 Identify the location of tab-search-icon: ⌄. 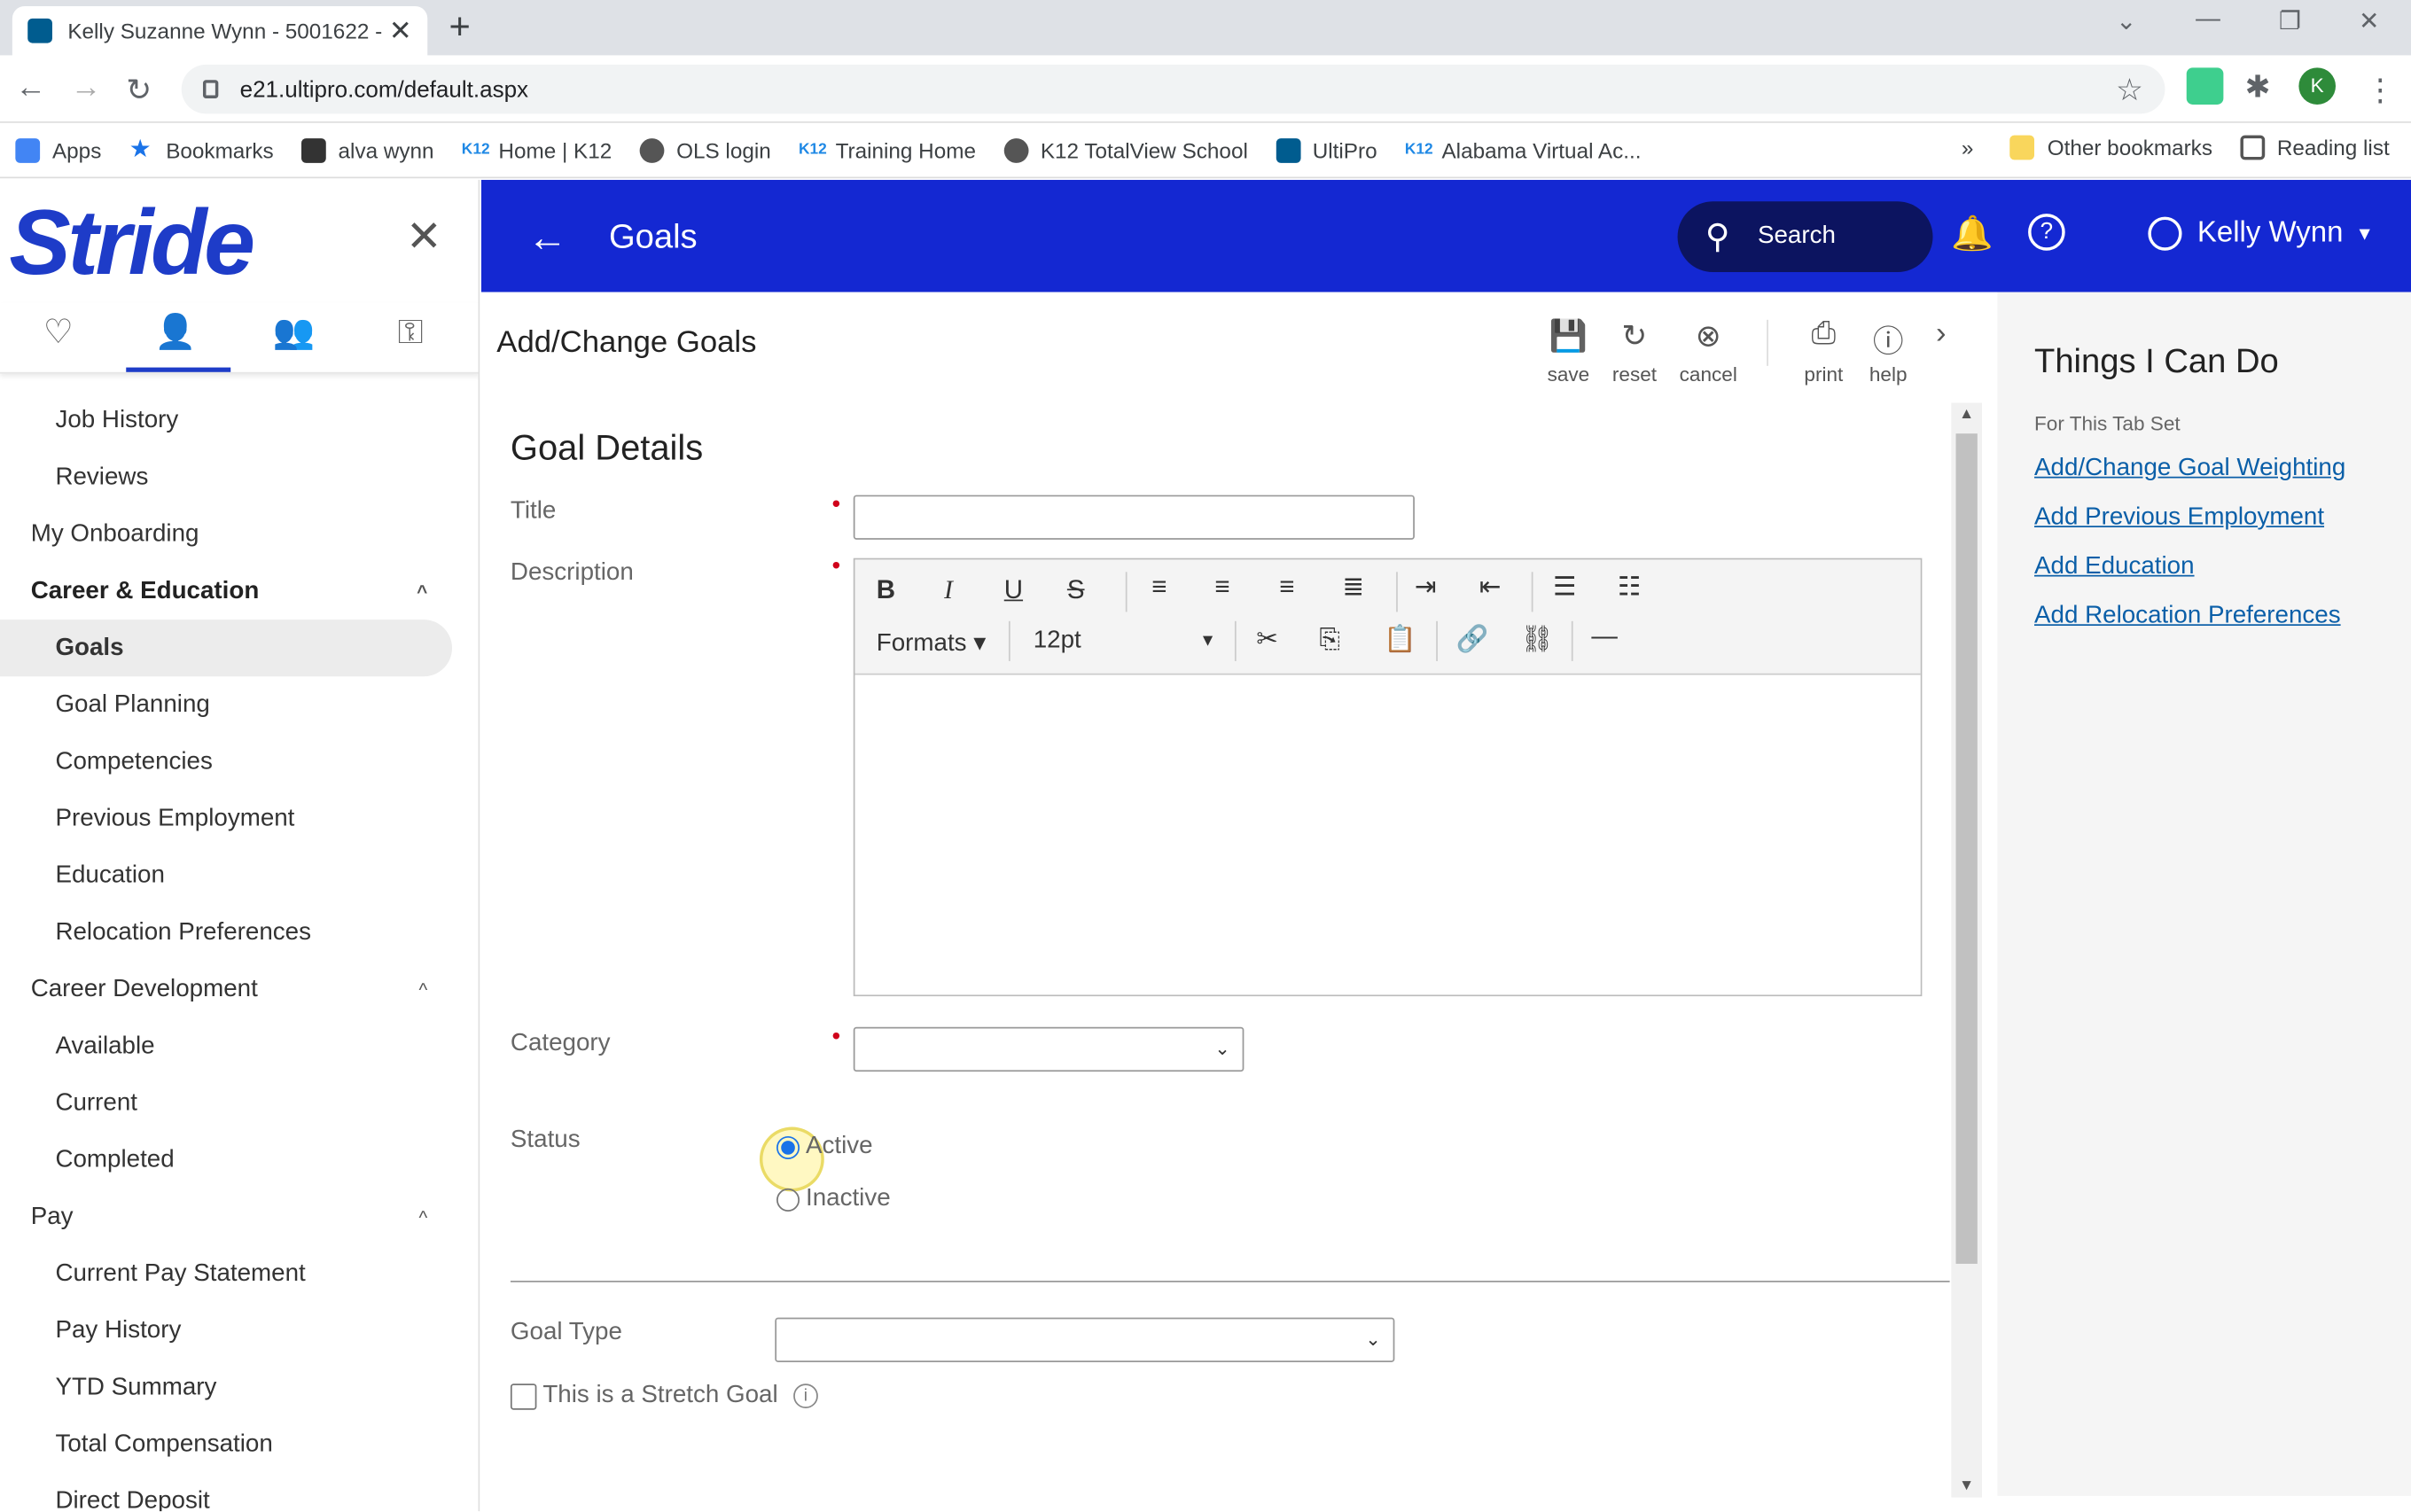
(2126, 22).